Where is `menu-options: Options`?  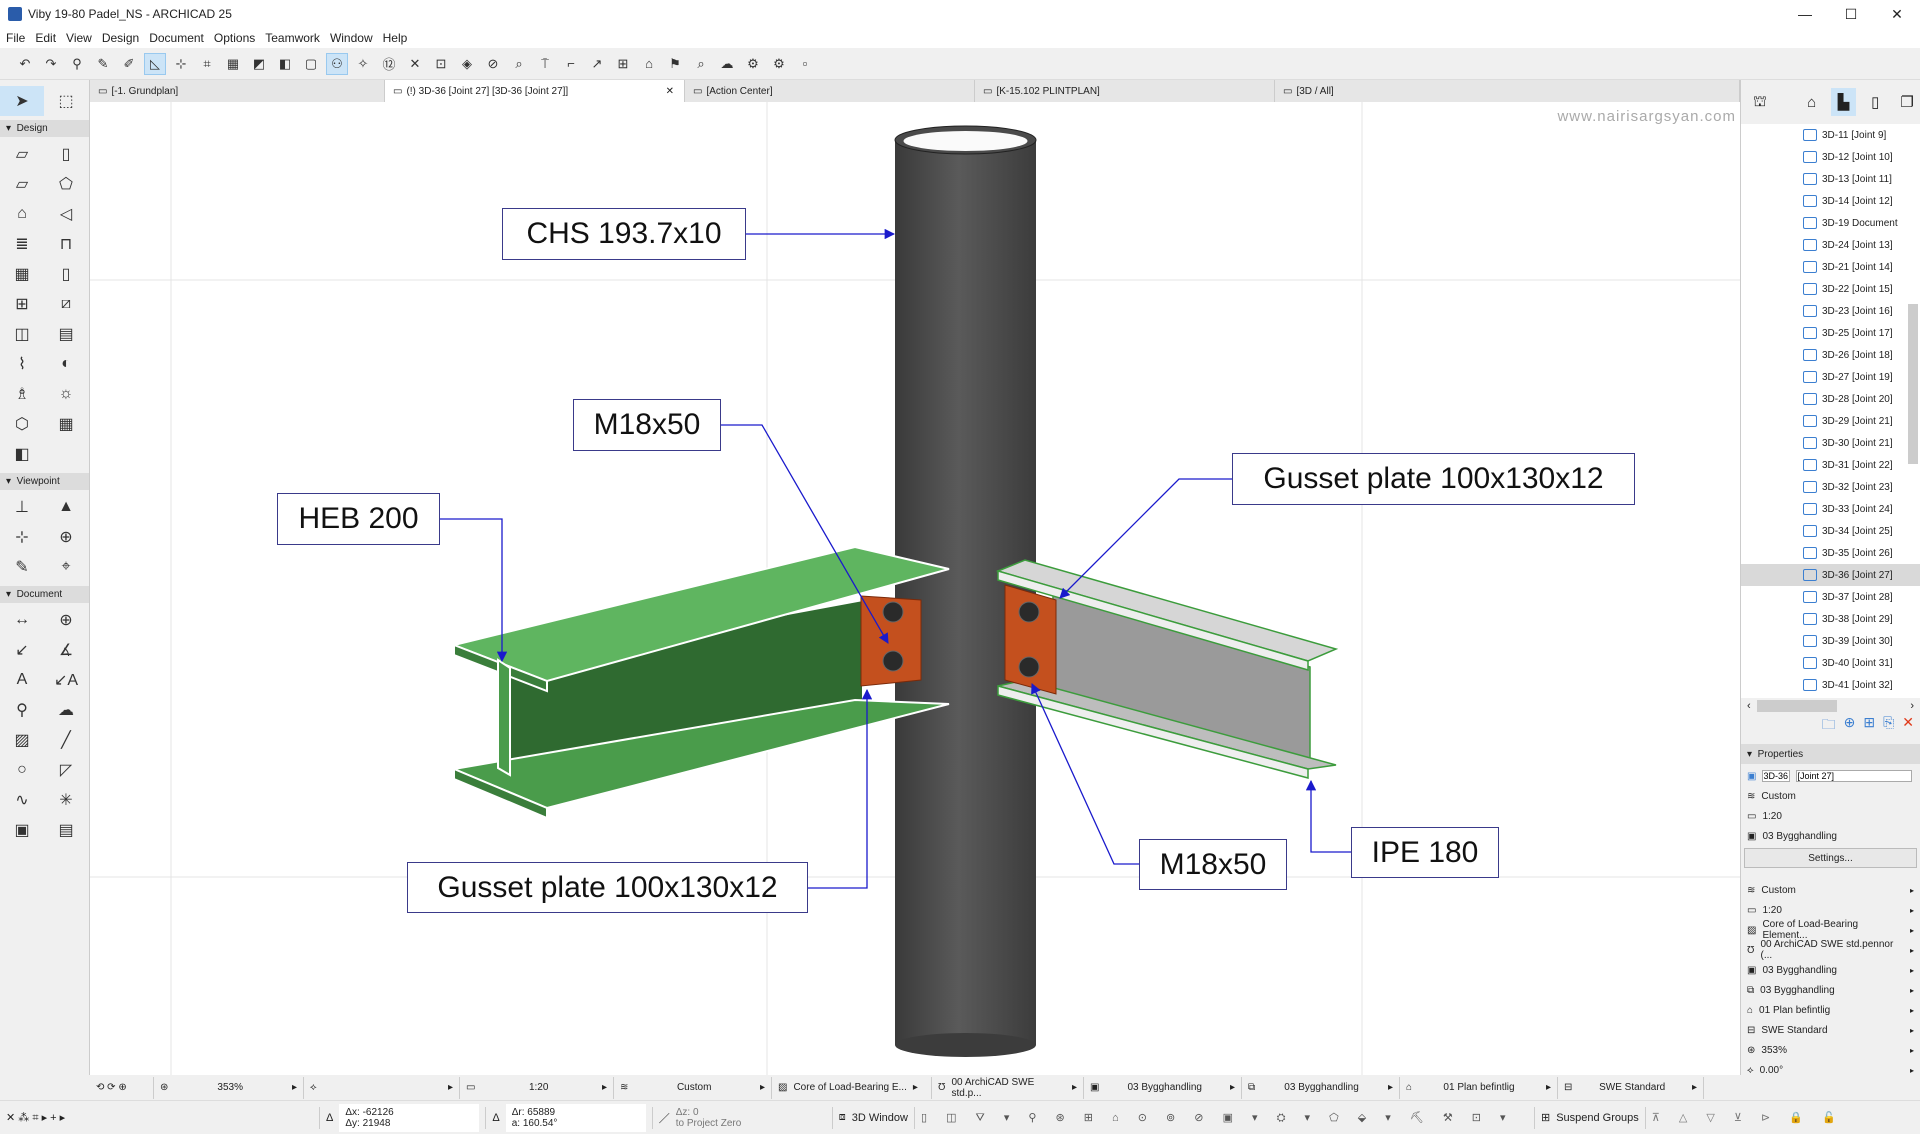 menu-options: Options is located at coordinates (234, 38).